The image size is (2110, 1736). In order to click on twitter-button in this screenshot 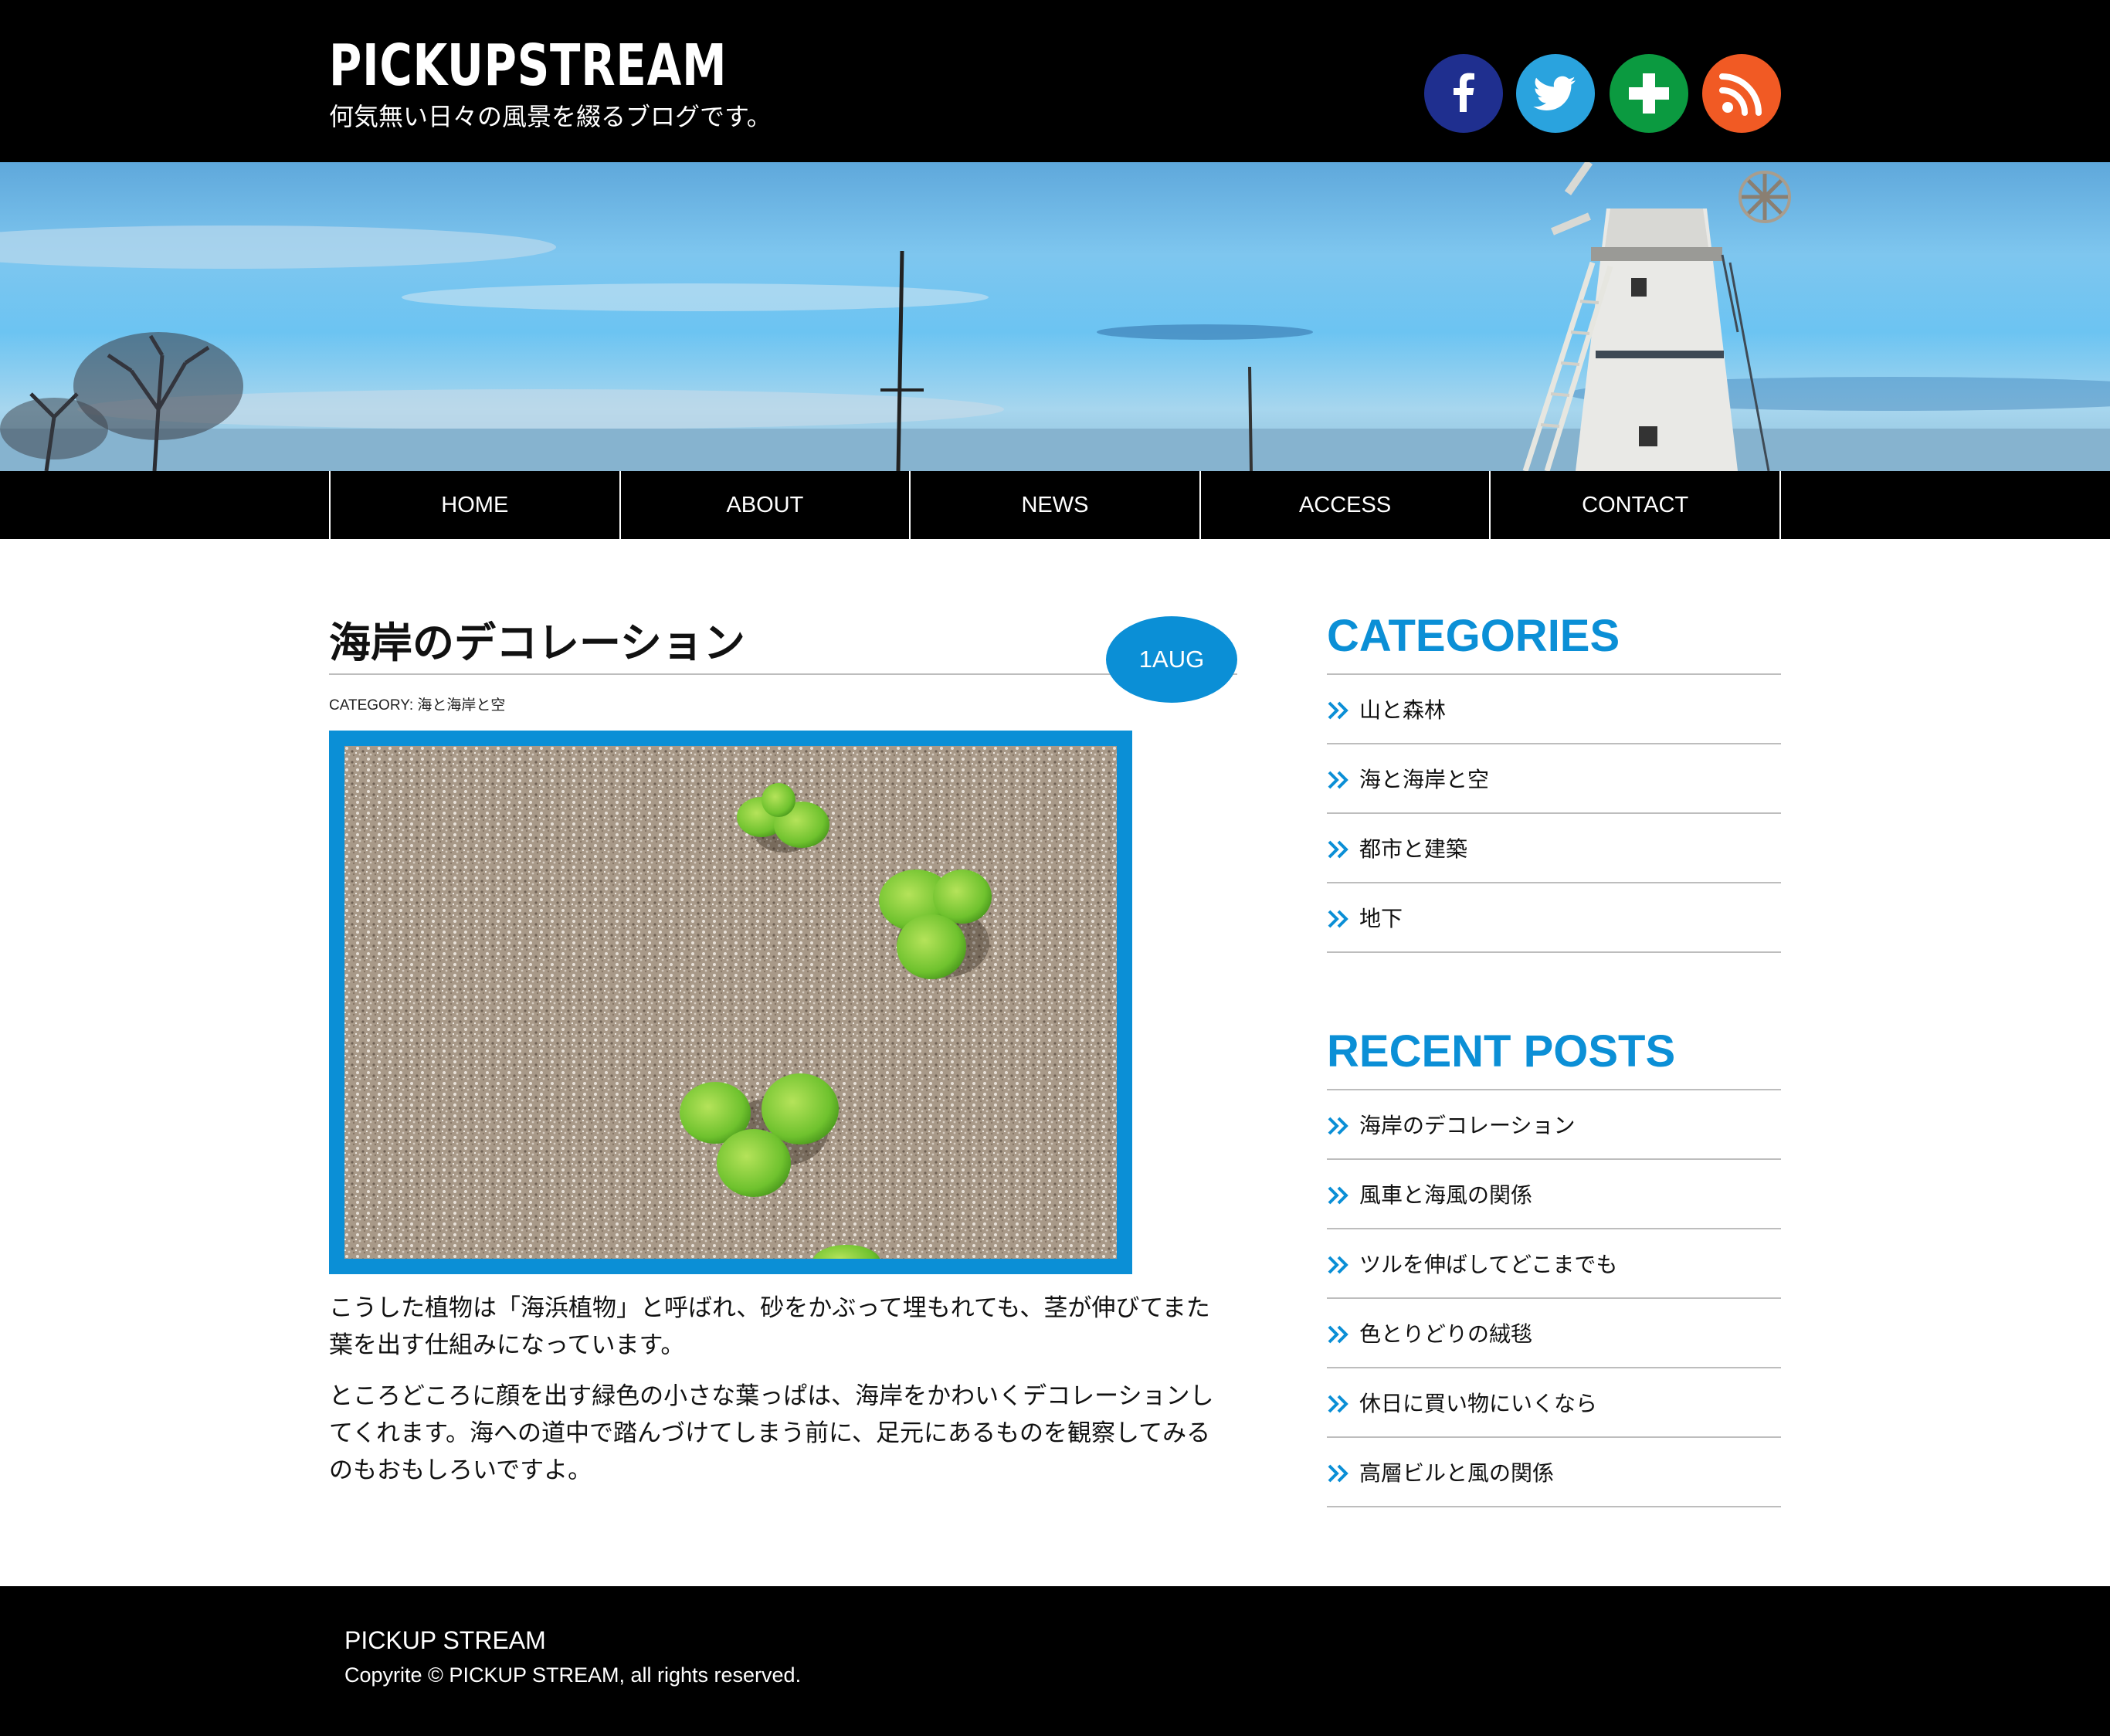, I will do `click(1555, 93)`.